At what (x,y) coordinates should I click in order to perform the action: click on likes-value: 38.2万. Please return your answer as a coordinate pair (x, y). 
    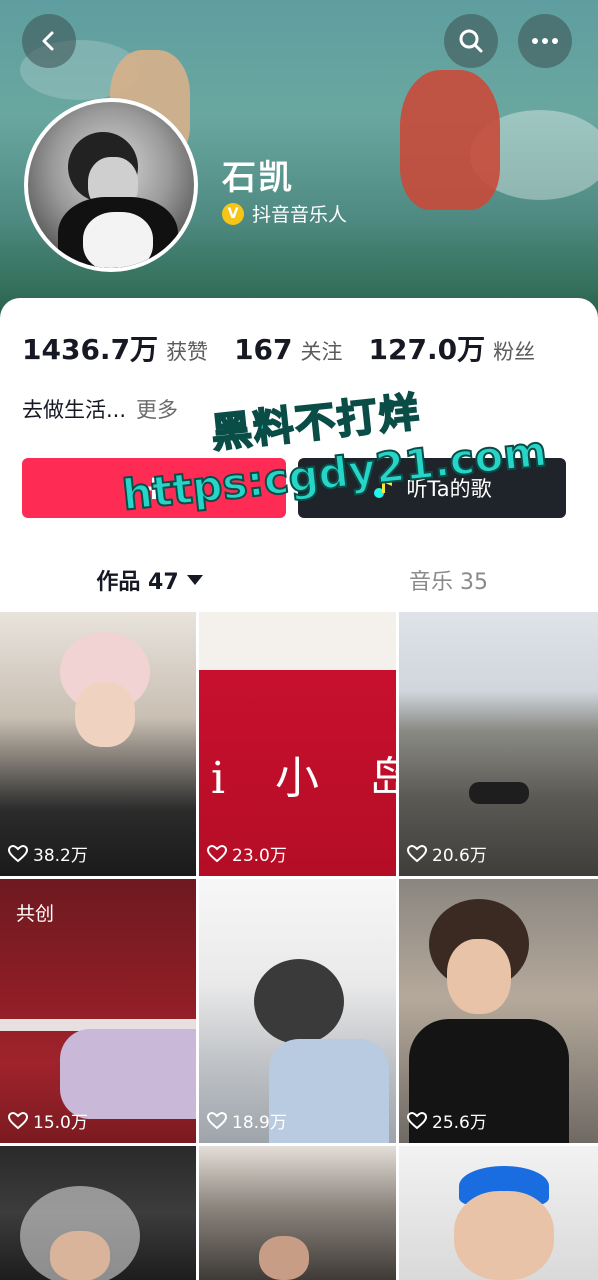
    Looking at the image, I should click on (60, 856).